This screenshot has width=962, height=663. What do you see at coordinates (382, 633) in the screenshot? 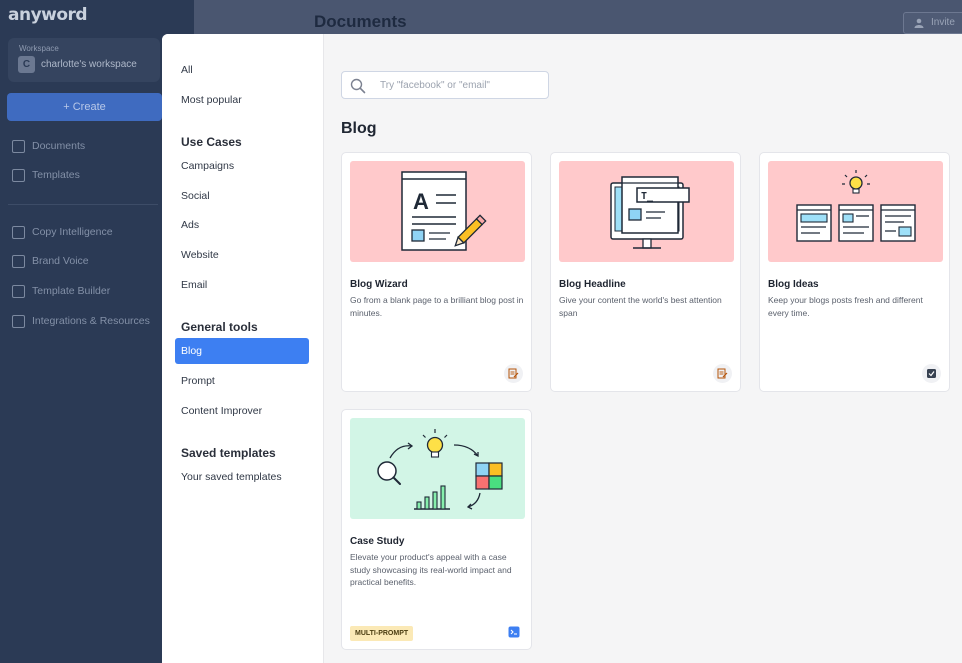
I see `multi-prompt-badge: MULTI-PROMPT` at bounding box center [382, 633].